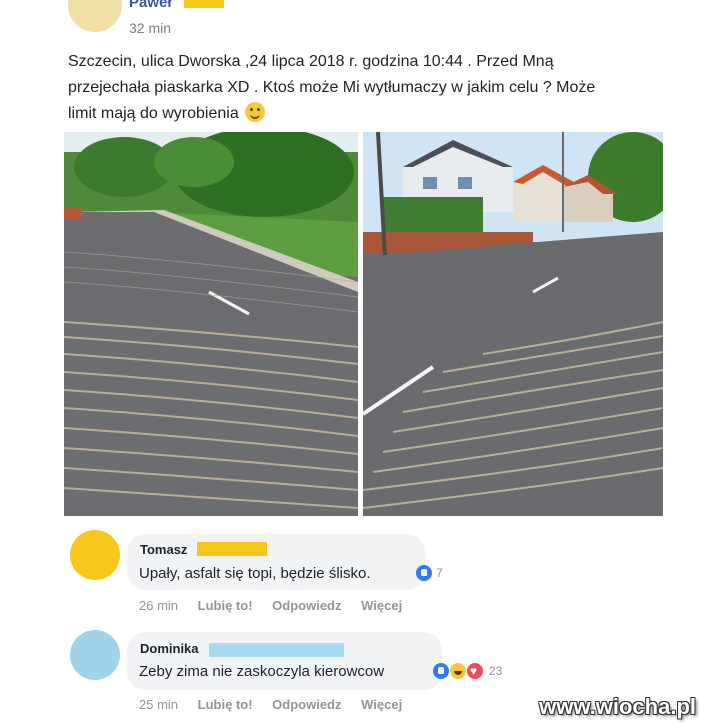 Image resolution: width=710 pixels, height=728 pixels. What do you see at coordinates (262, 671) in the screenshot?
I see `comment-text: Zeby zima nie zaskoczyla kierowcow` at bounding box center [262, 671].